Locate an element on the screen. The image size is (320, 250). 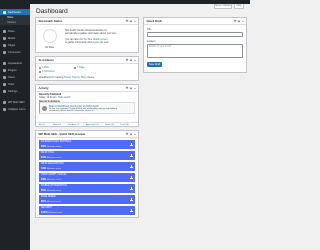
plugin-icon is located at coordinates (4, 70).